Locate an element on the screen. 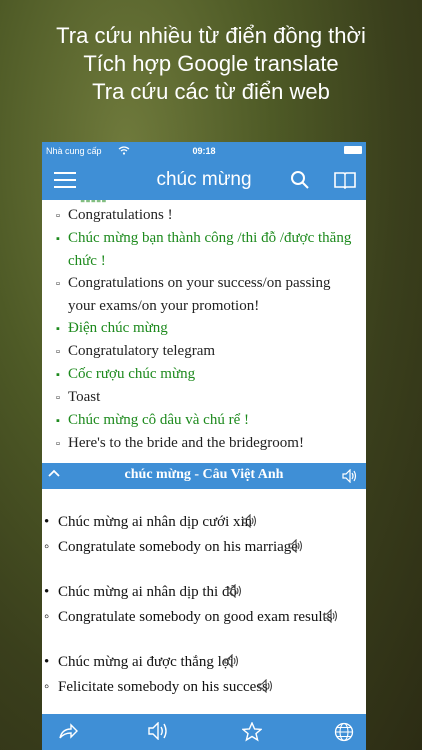 This screenshot has height=750, width=422. promo-line-2: Tích hợp Google translate is located at coordinates (211, 63).